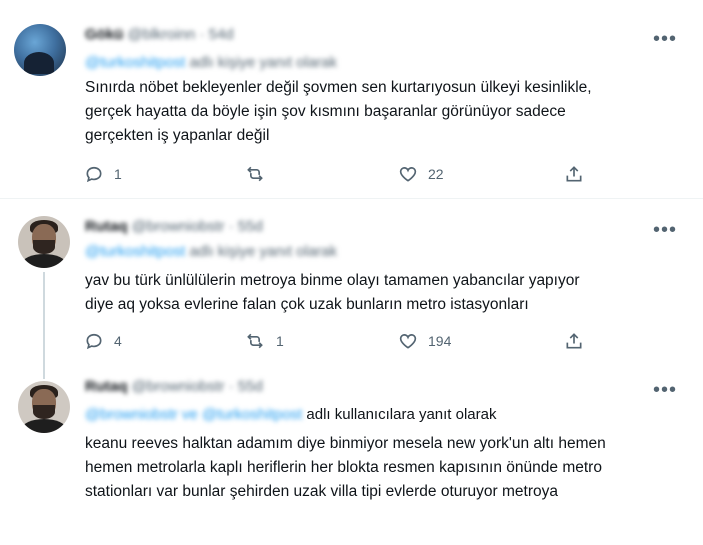 This screenshot has height=545, width=703. I want to click on tweet-actions: 1 22, so click(344, 174).